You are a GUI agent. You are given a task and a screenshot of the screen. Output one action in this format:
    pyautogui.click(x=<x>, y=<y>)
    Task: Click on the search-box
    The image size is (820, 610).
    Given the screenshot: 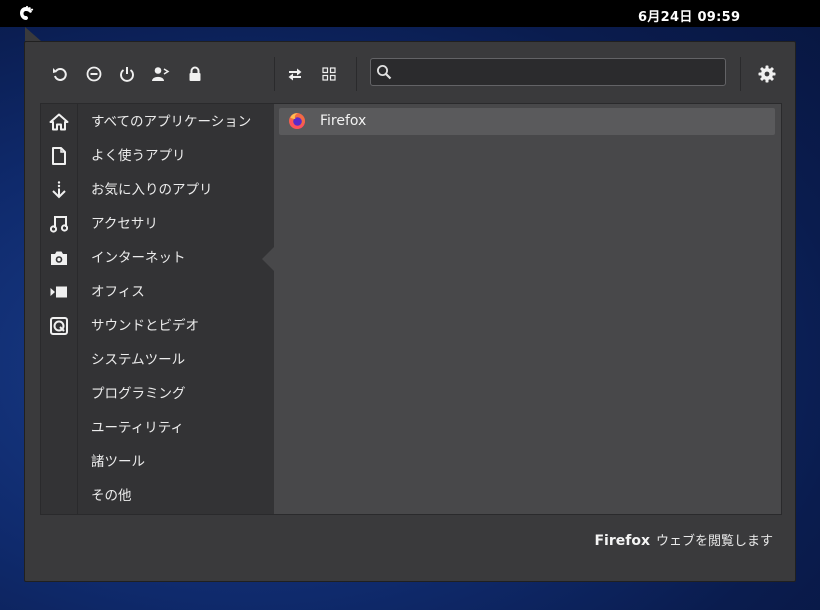 What is the action you would take?
    pyautogui.click(x=548, y=72)
    